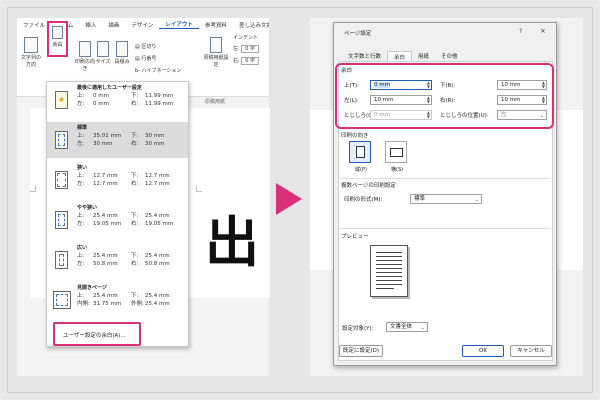  I want to click on portrait-icon, so click(360, 152).